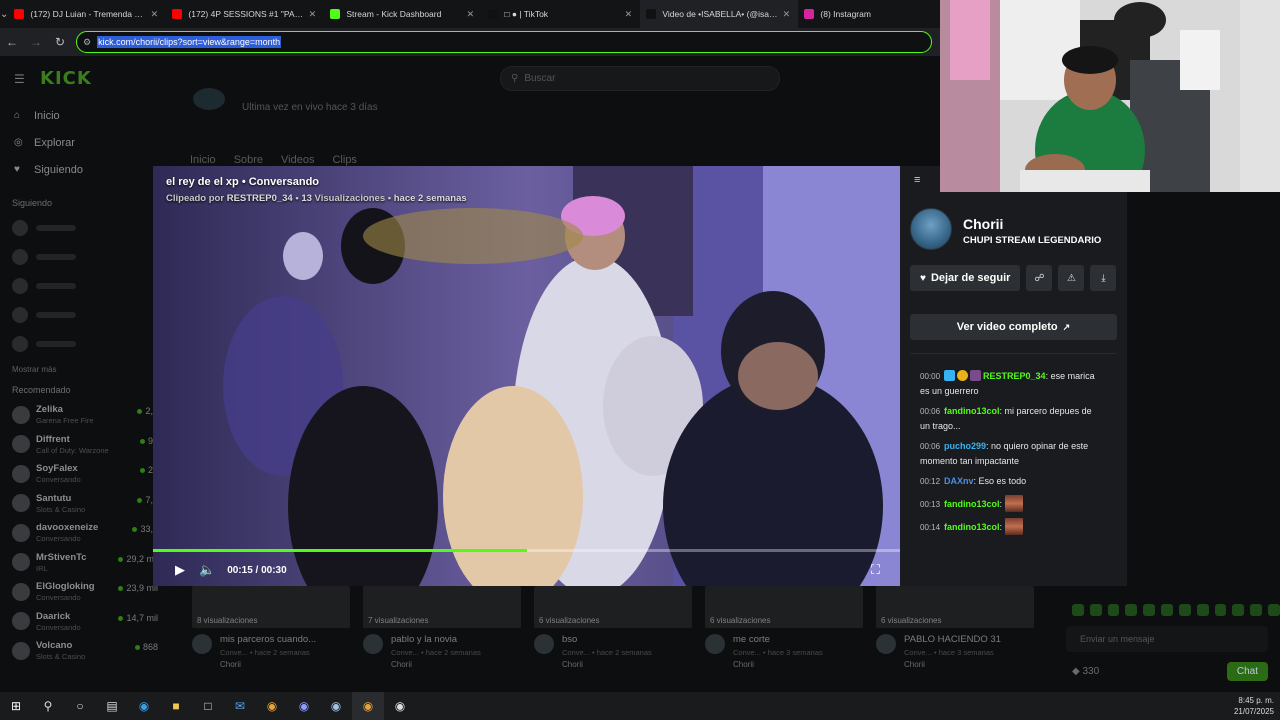  Describe the element at coordinates (85, 369) in the screenshot. I see `show-more-link: Mostrar más` at that location.